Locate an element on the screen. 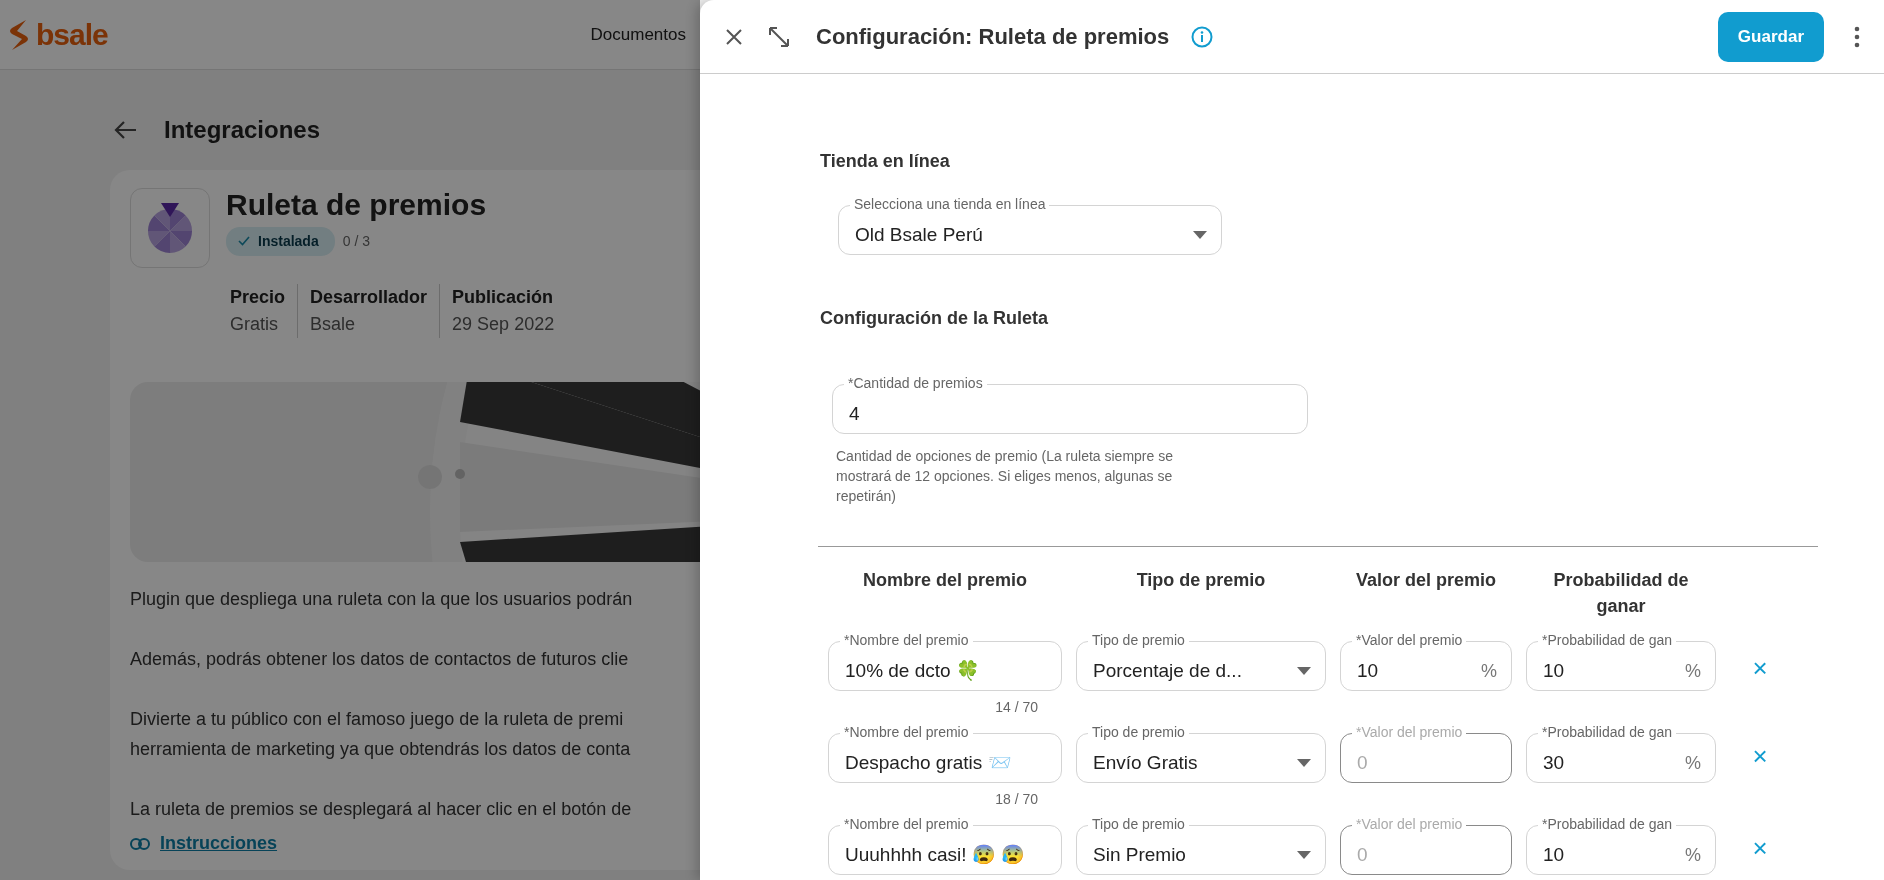  meta-label: Precio is located at coordinates (258, 297).